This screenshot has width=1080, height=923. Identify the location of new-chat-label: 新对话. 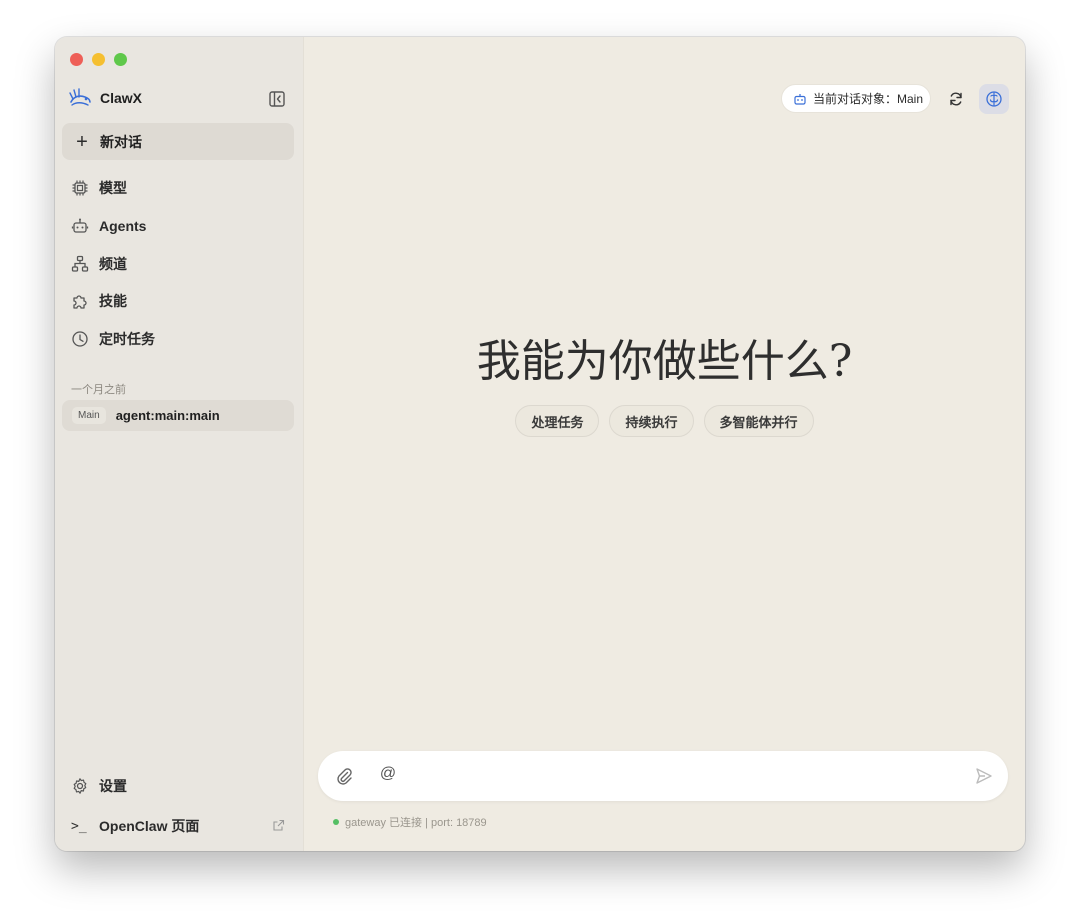
(121, 141).